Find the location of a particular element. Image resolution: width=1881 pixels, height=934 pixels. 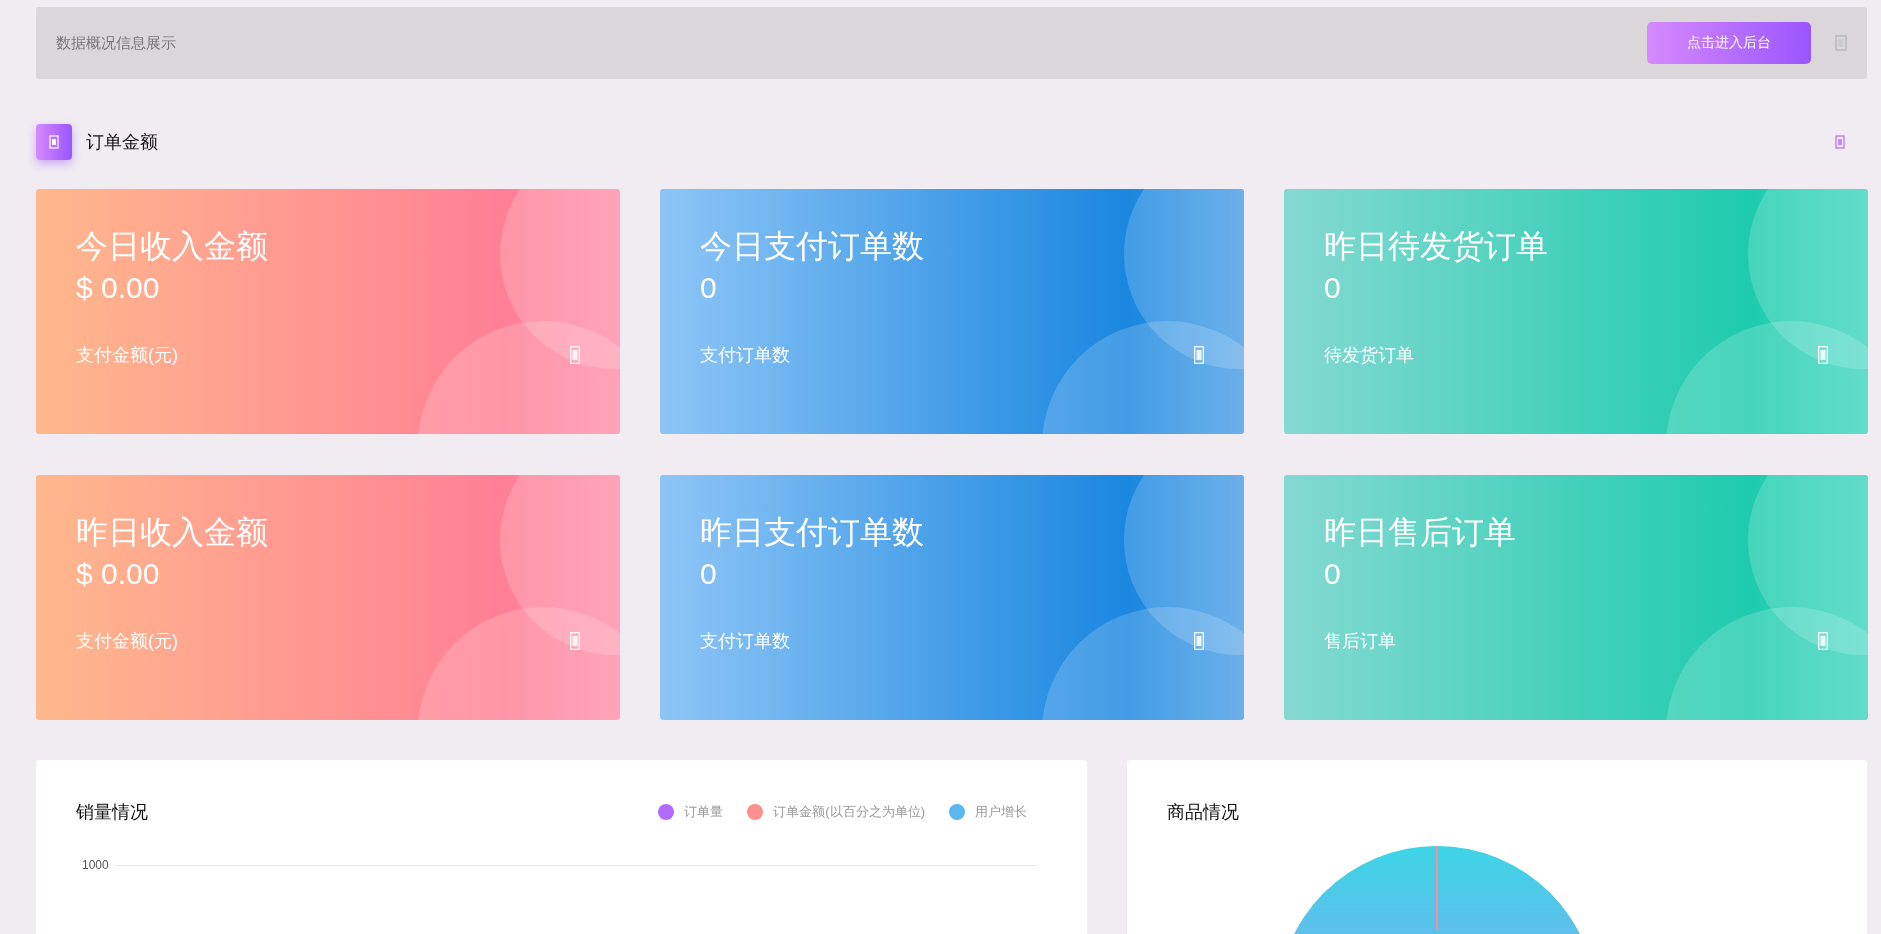

page-title: 数据概况信息展示 is located at coordinates (116, 43).